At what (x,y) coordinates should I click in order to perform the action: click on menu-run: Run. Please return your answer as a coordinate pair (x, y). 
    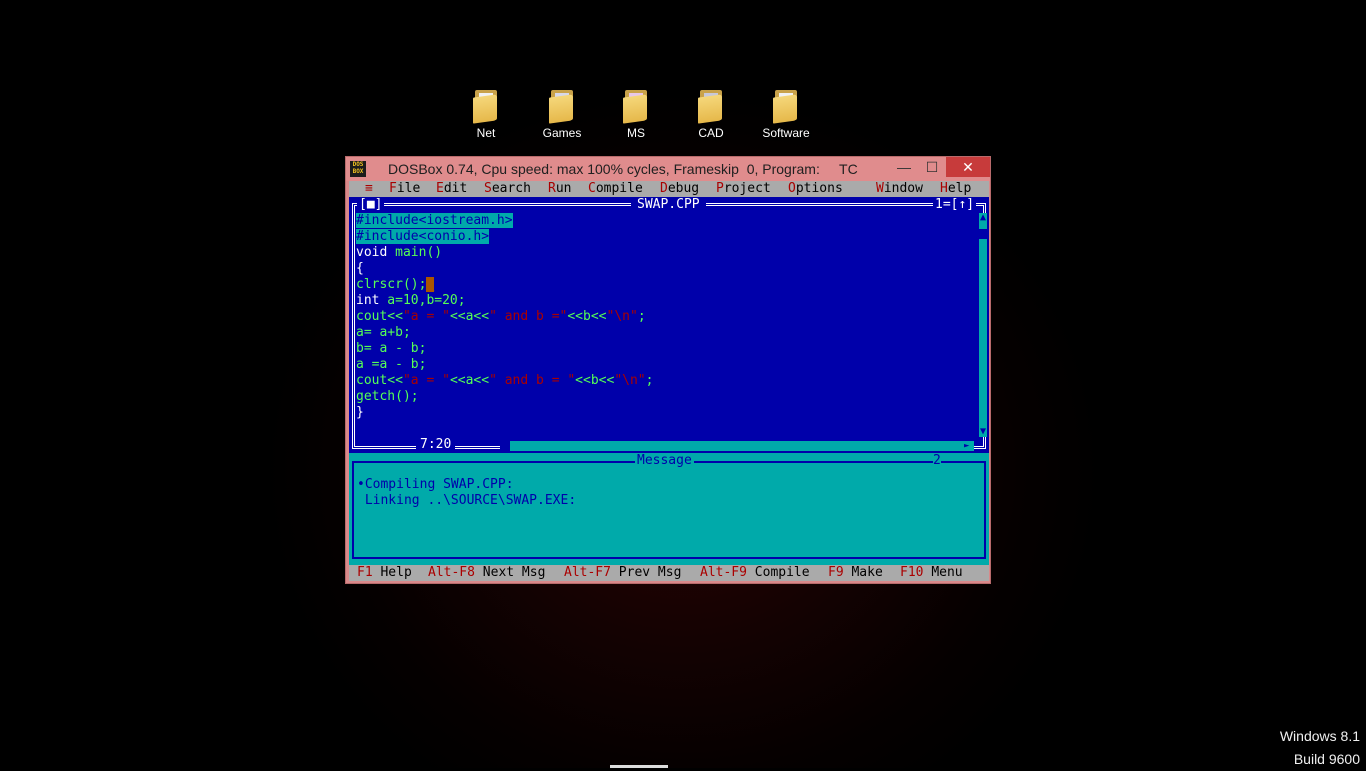
    Looking at the image, I should click on (559, 189).